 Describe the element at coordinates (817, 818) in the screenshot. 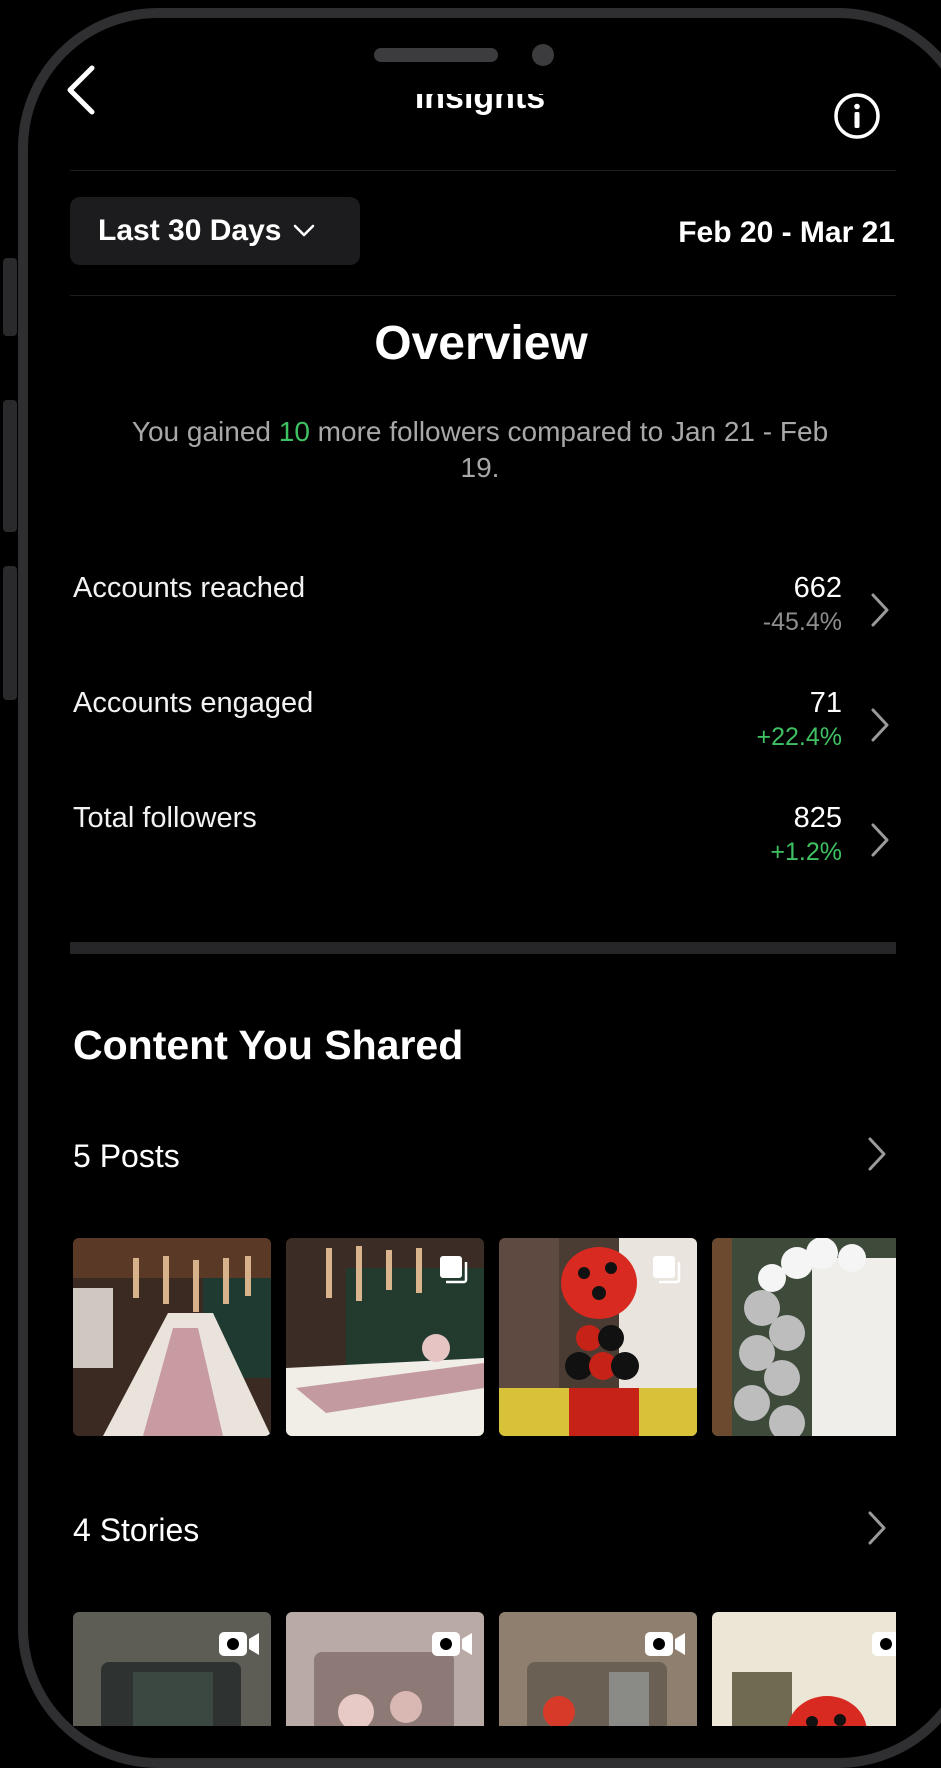

I see `metric-value: 825` at that location.